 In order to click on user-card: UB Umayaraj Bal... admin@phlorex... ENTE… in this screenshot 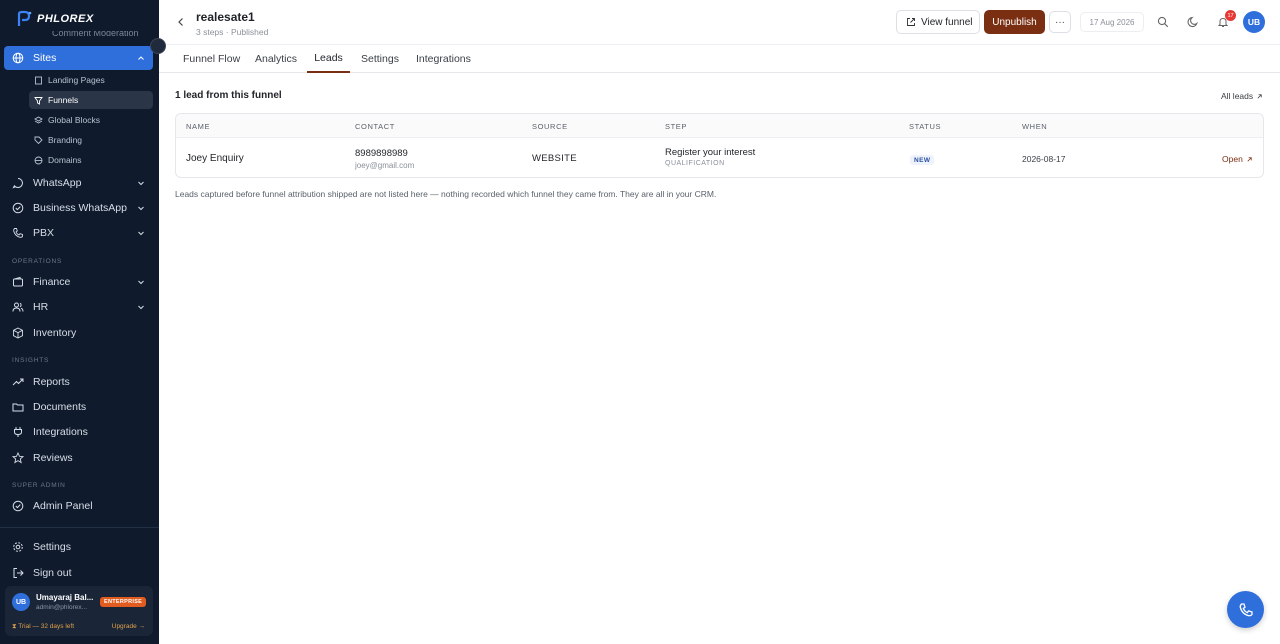, I will do `click(79, 611)`.